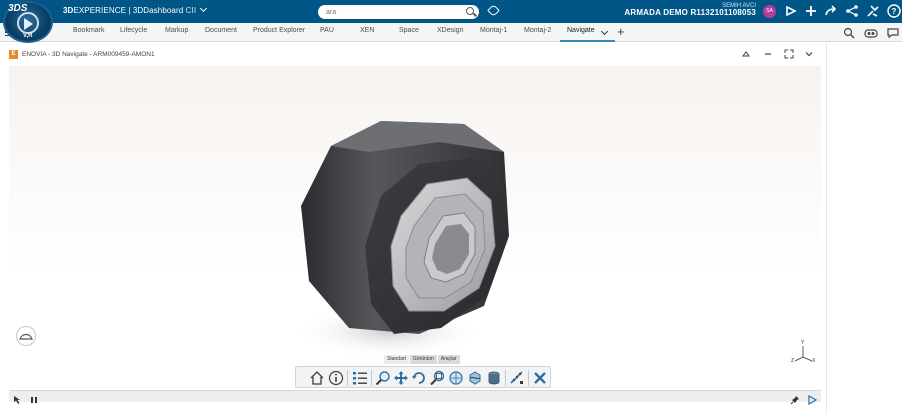 This screenshot has height=414, width=902. Describe the element at coordinates (327, 30) in the screenshot. I see `tab-pau: PAU` at that location.